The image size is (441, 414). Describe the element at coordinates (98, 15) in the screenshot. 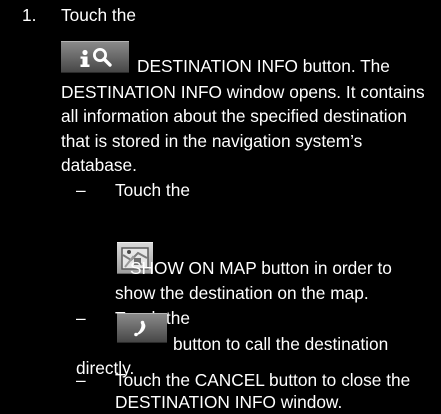

I see `step-text-line: Touch the` at that location.